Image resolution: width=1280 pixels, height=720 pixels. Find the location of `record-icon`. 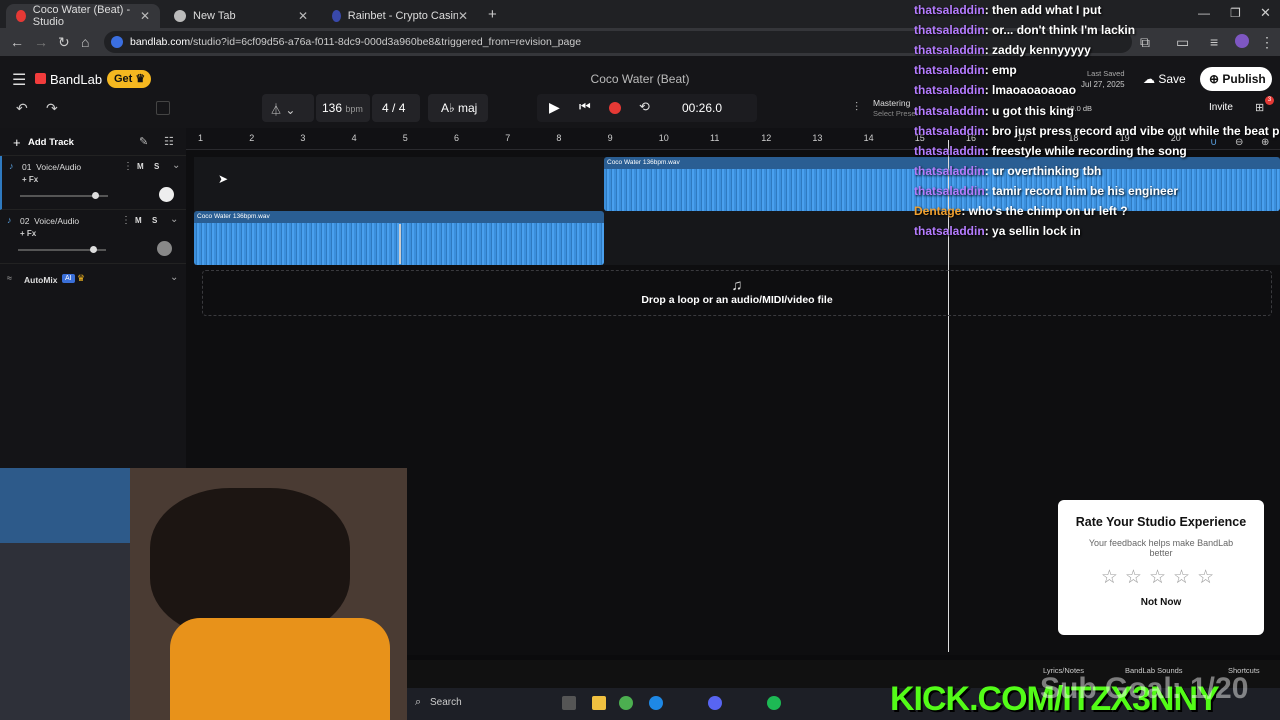

record-icon is located at coordinates (615, 108).